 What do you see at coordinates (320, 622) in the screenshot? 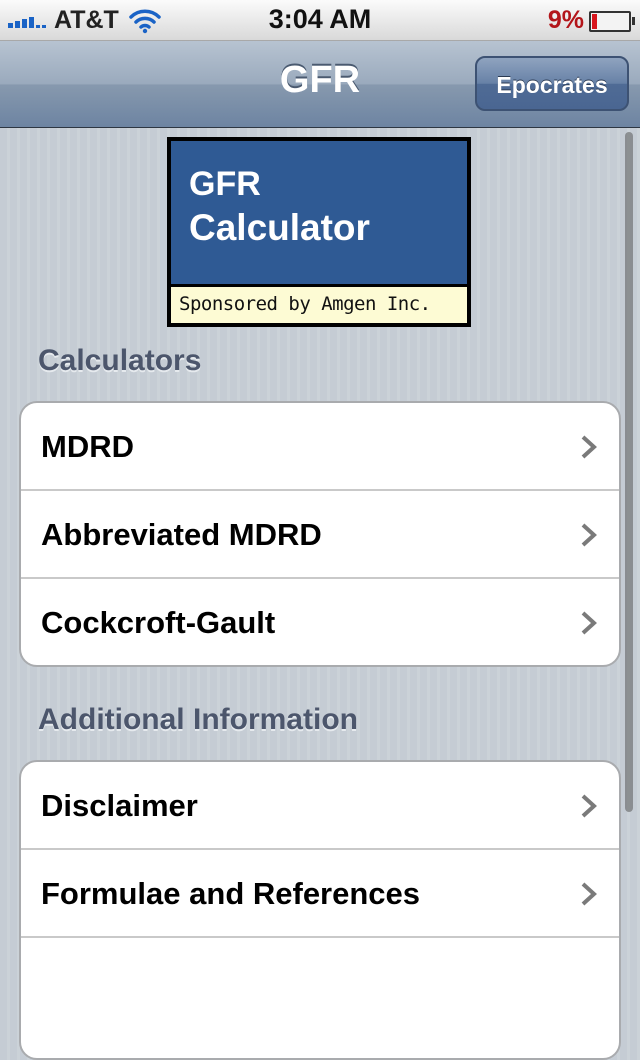
I see `list-item-cockcroft-gault: Cockcroft-Gault` at bounding box center [320, 622].